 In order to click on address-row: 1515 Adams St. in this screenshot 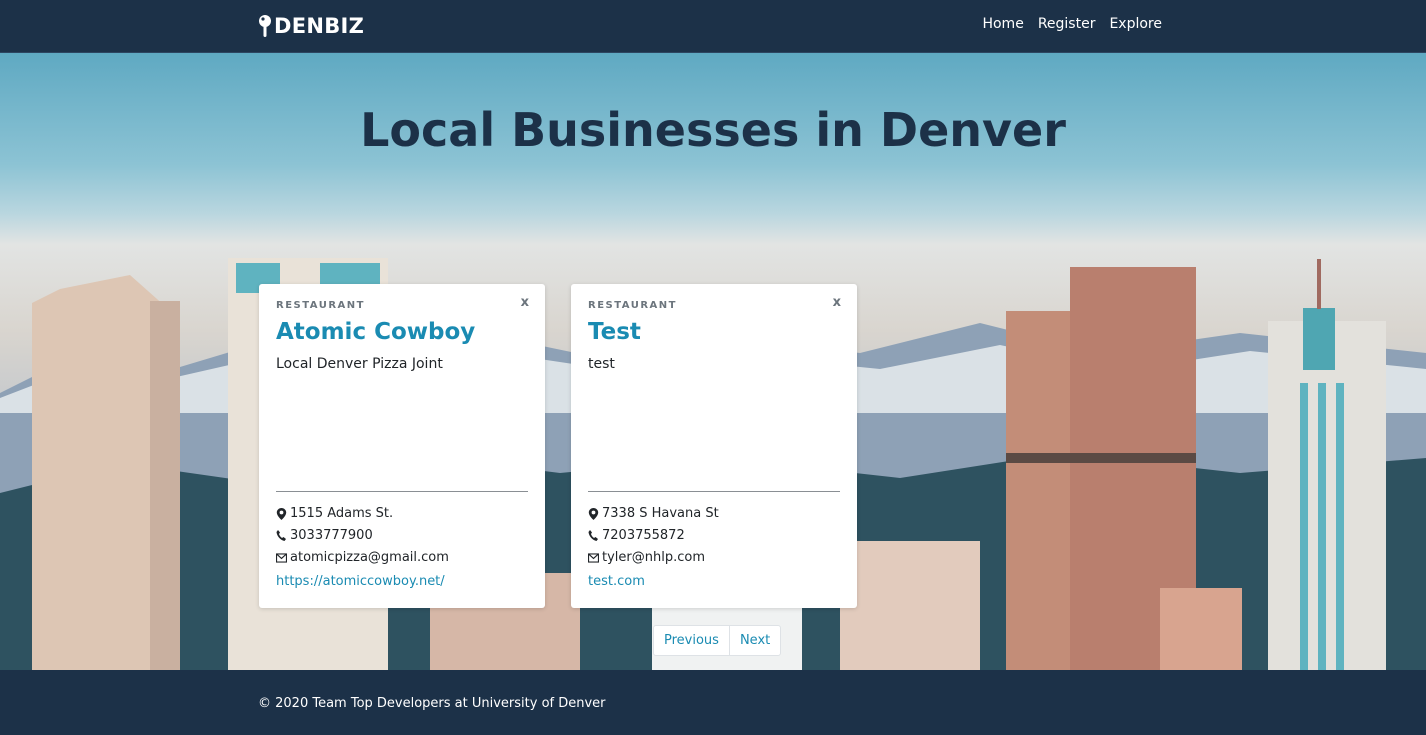, I will do `click(334, 513)`.